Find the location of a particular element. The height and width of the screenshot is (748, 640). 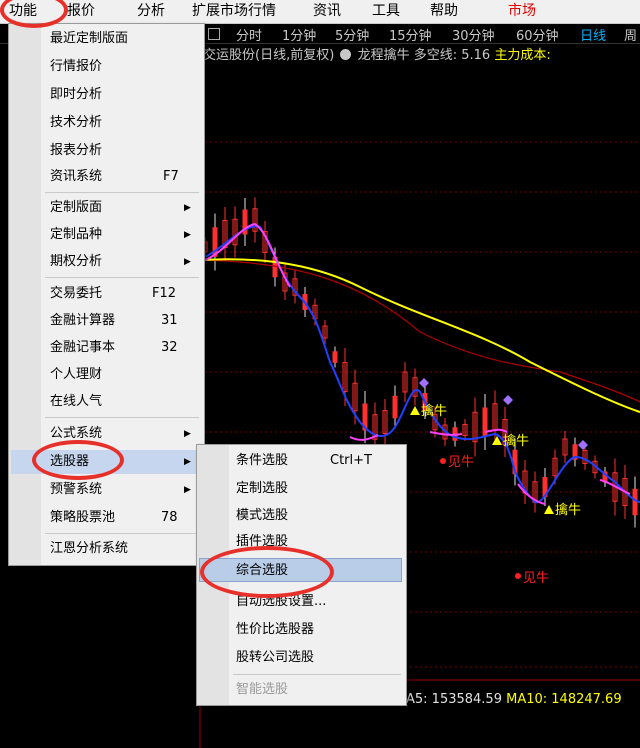

period-15min: 15分钟 is located at coordinates (410, 34).